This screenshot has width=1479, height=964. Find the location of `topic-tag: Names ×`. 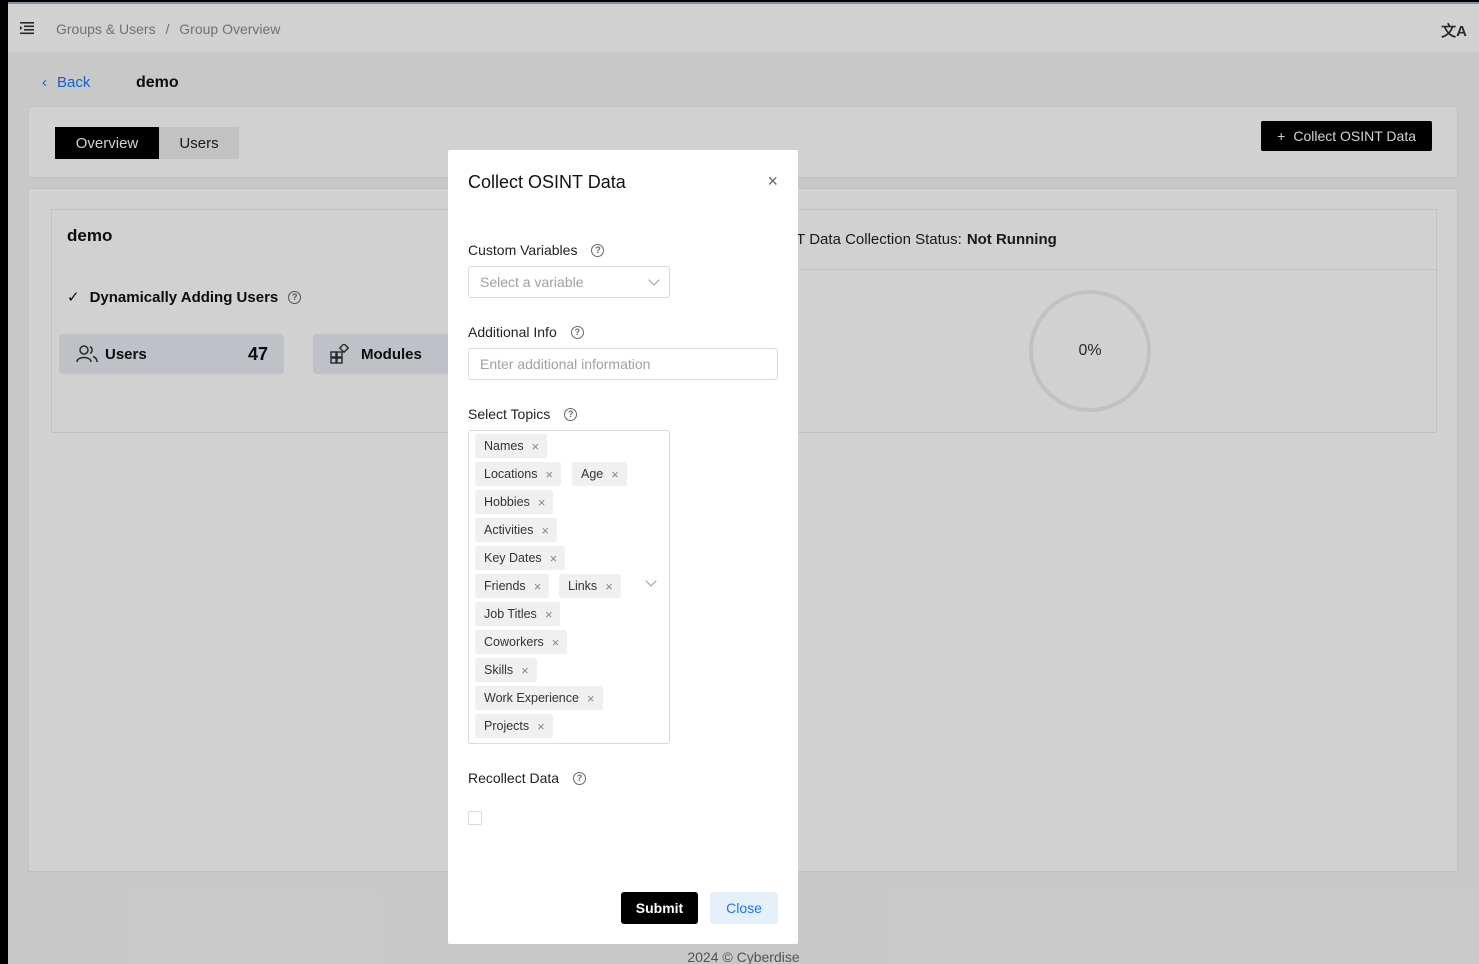

topic-tag: Names × is located at coordinates (511, 446).